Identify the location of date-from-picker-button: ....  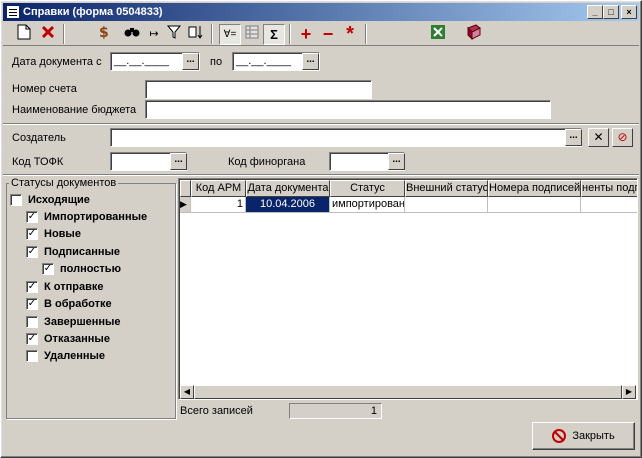
(190, 61).